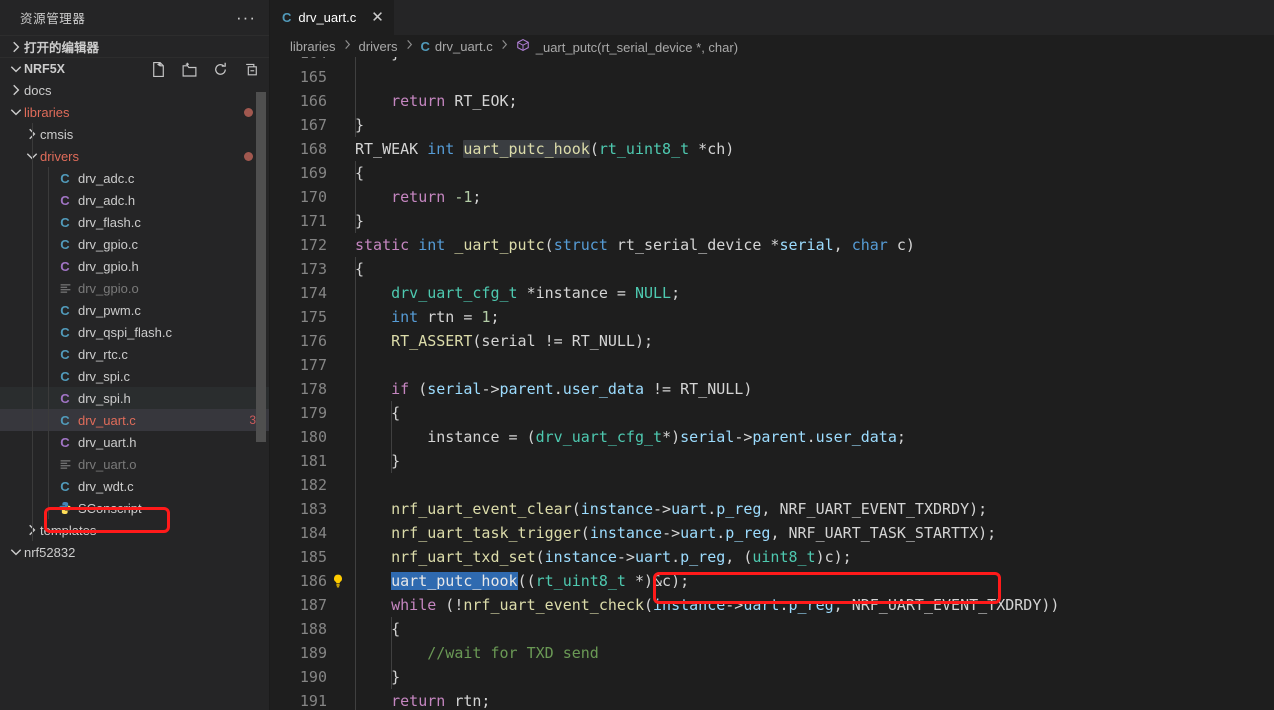 This screenshot has width=1274, height=710. Describe the element at coordinates (784, 557) in the screenshot. I see `code-token: uint8_t` at that location.